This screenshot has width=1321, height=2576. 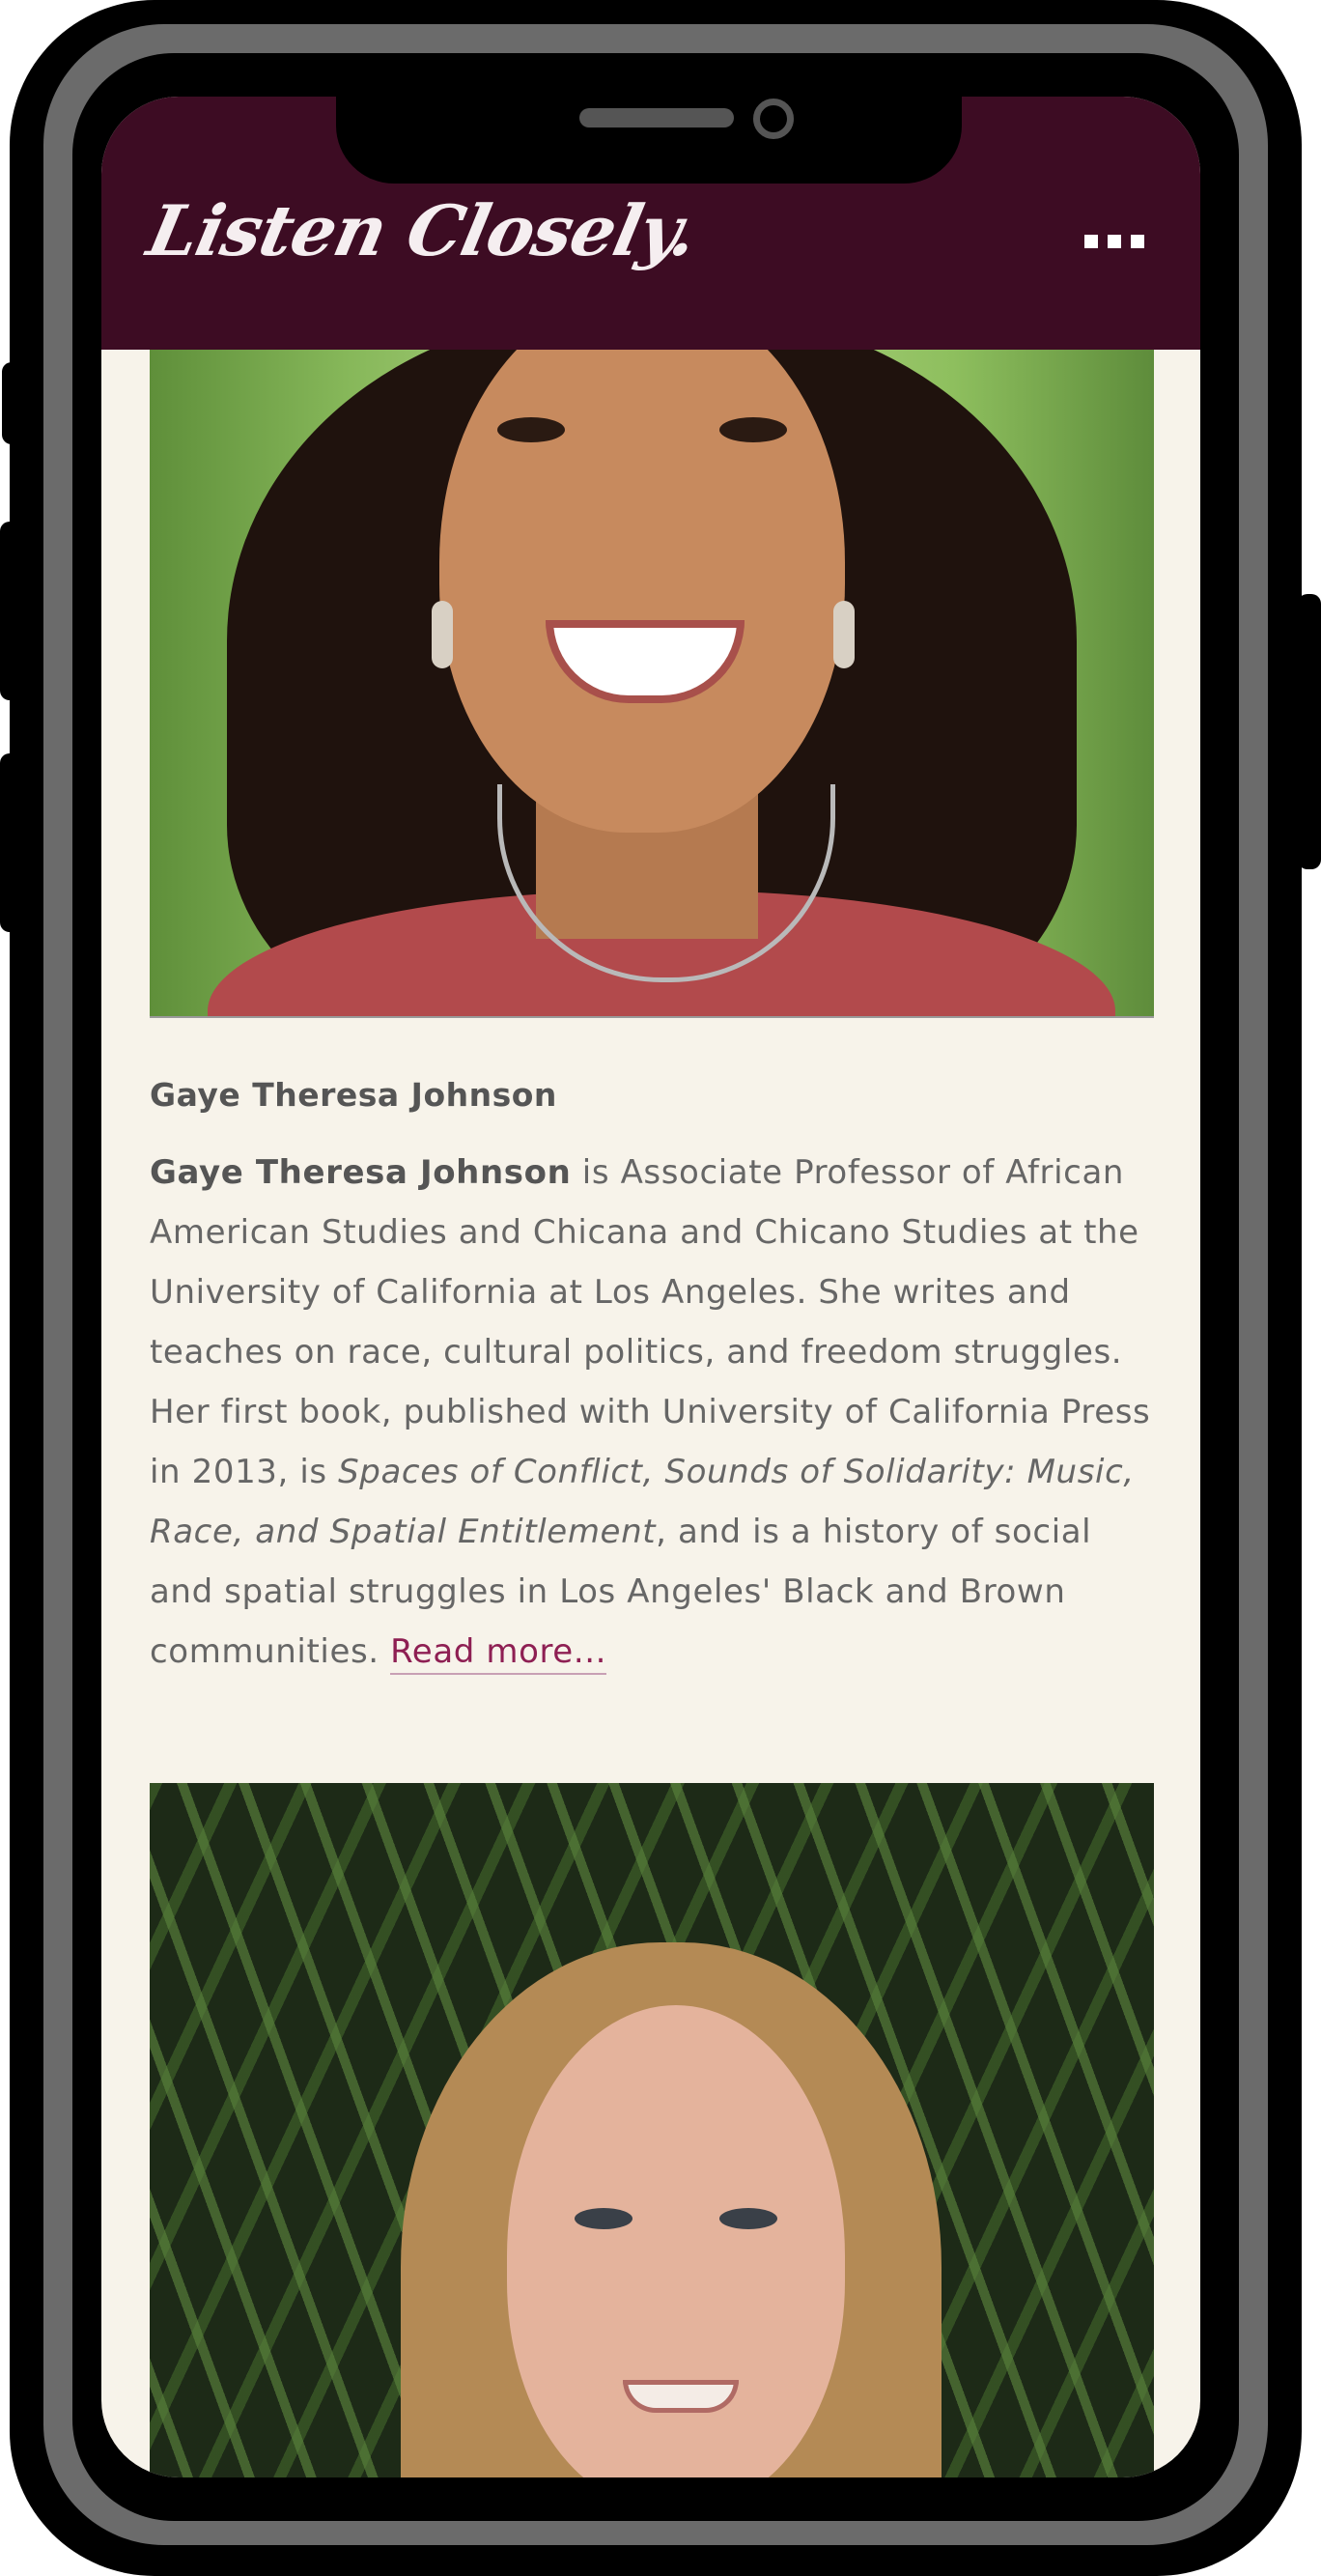 I want to click on more-dots-icon, so click(x=1114, y=241).